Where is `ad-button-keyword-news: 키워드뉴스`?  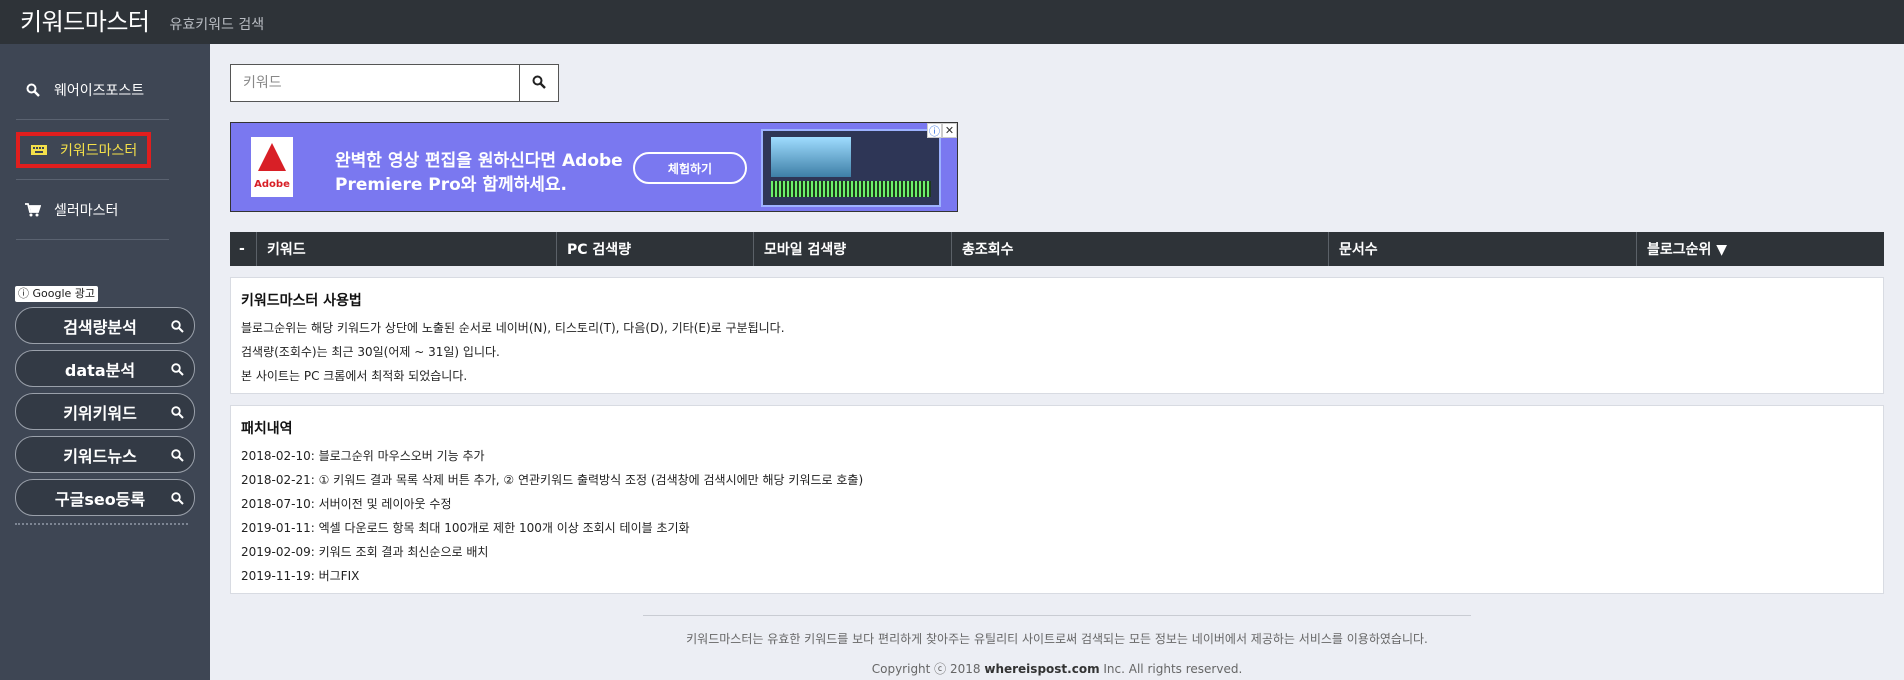 ad-button-keyword-news: 키워드뉴스 is located at coordinates (105, 454).